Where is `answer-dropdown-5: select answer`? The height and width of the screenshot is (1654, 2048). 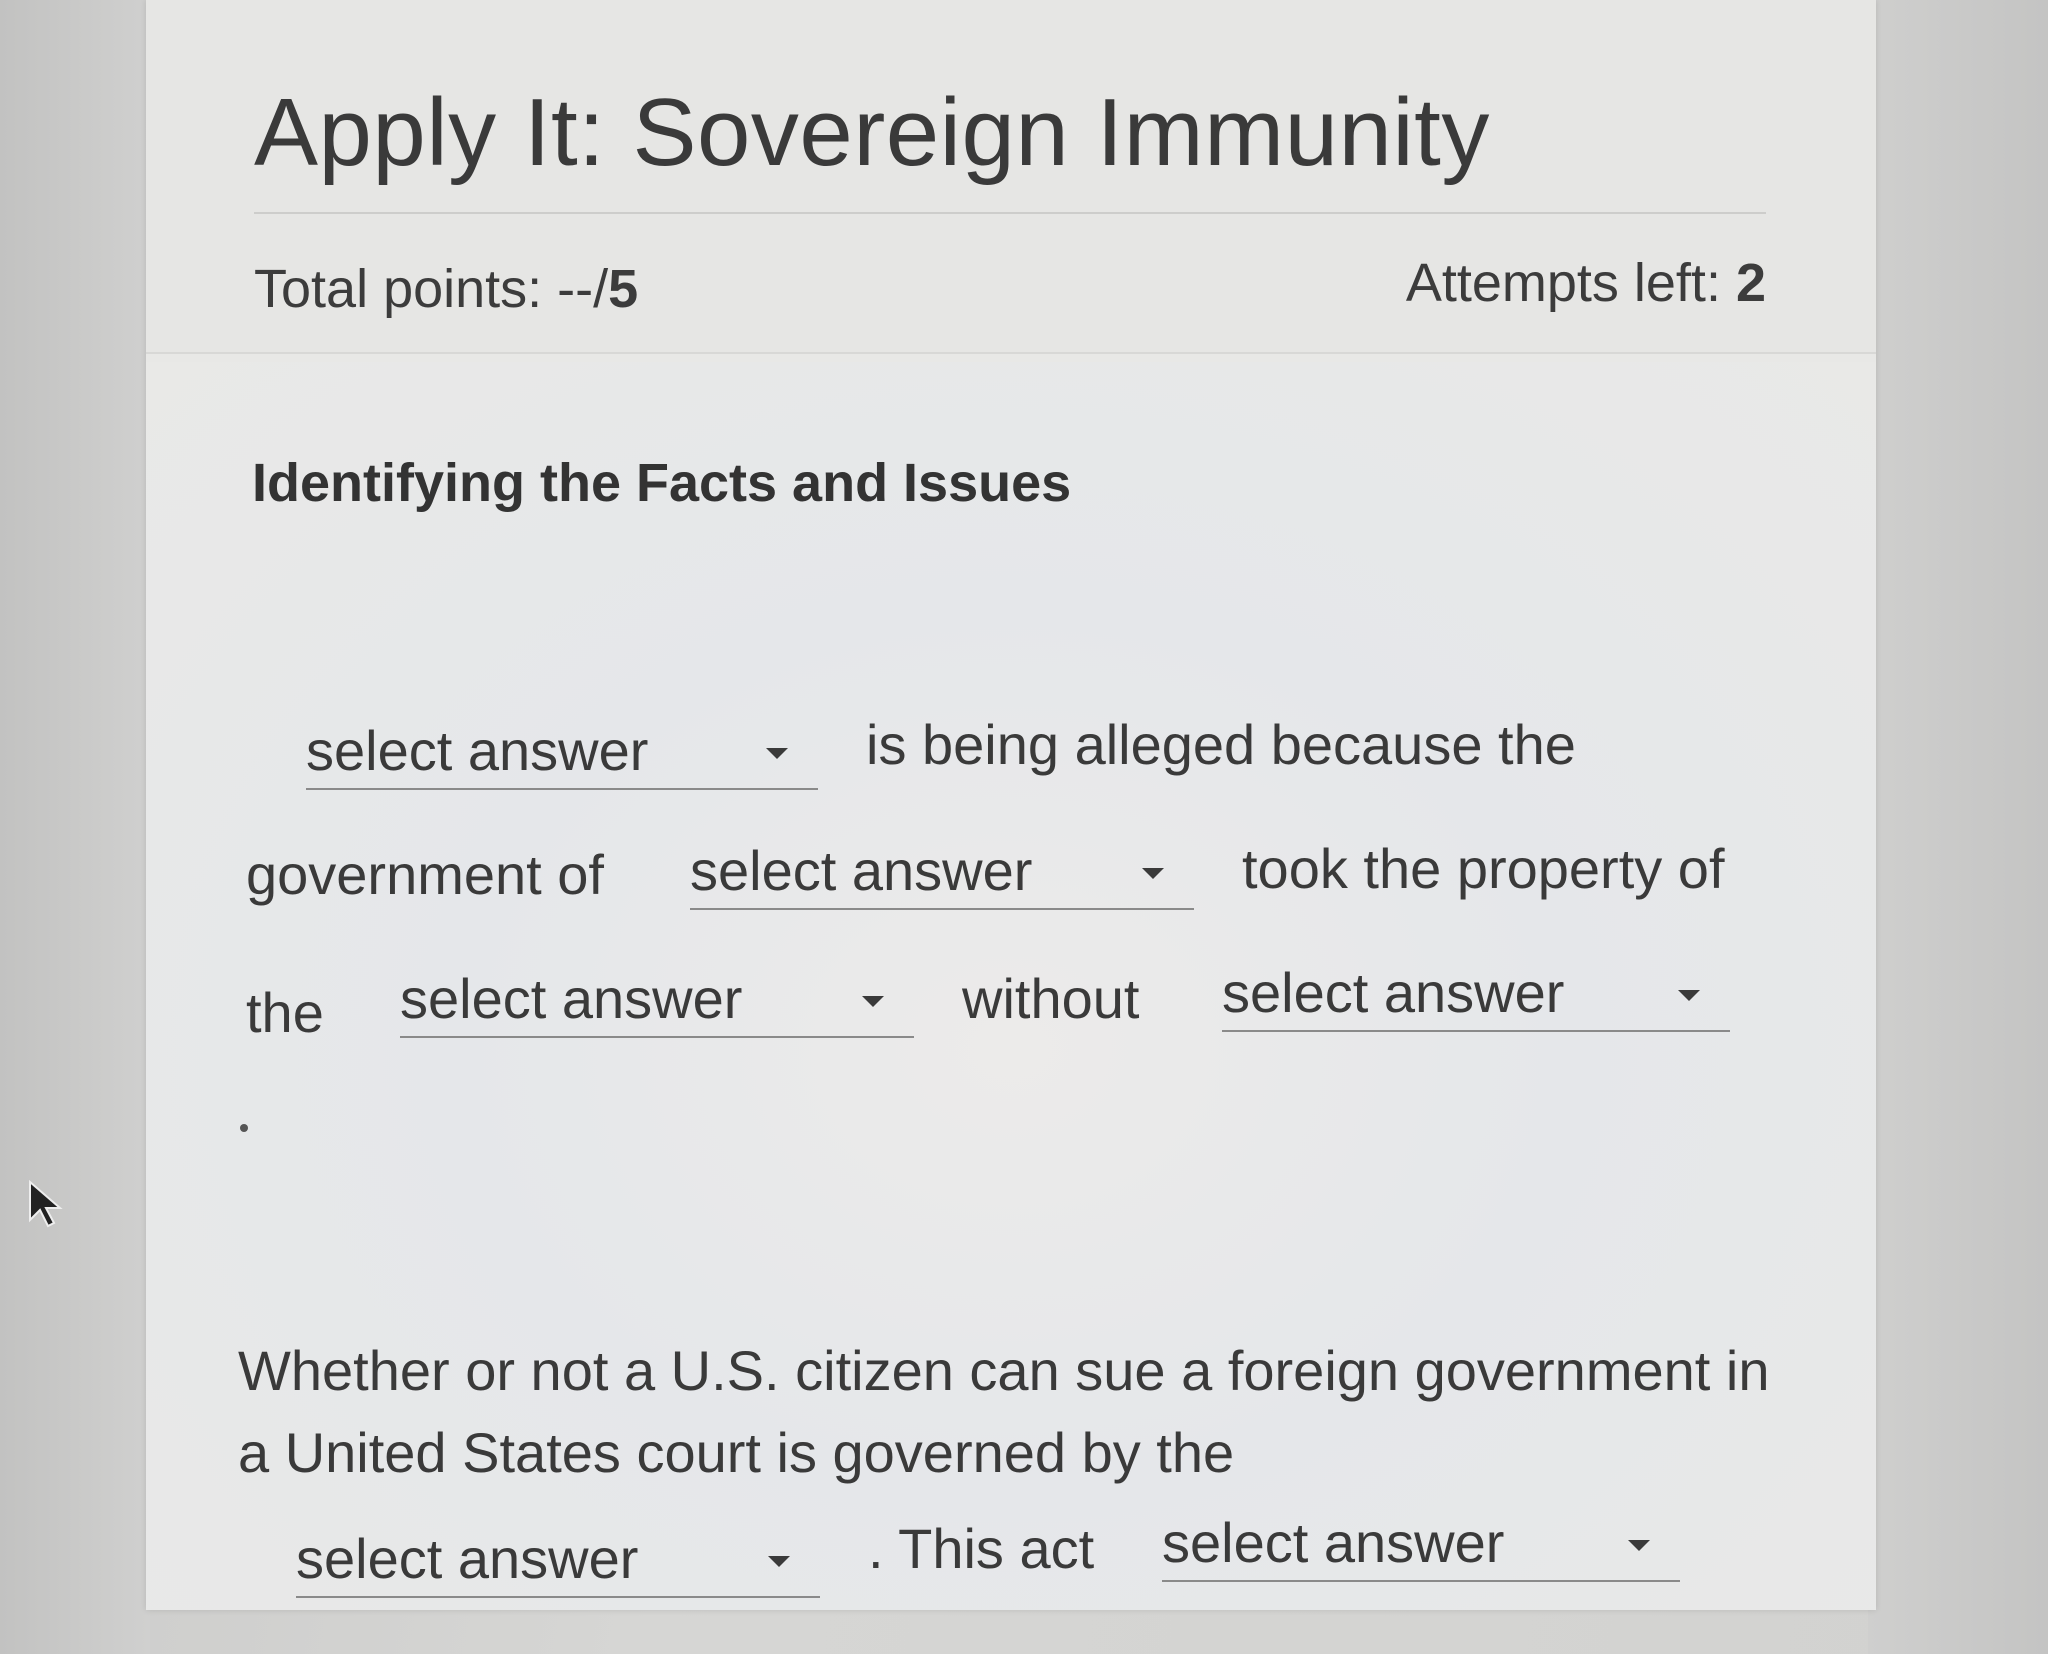 answer-dropdown-5: select answer is located at coordinates (558, 1562).